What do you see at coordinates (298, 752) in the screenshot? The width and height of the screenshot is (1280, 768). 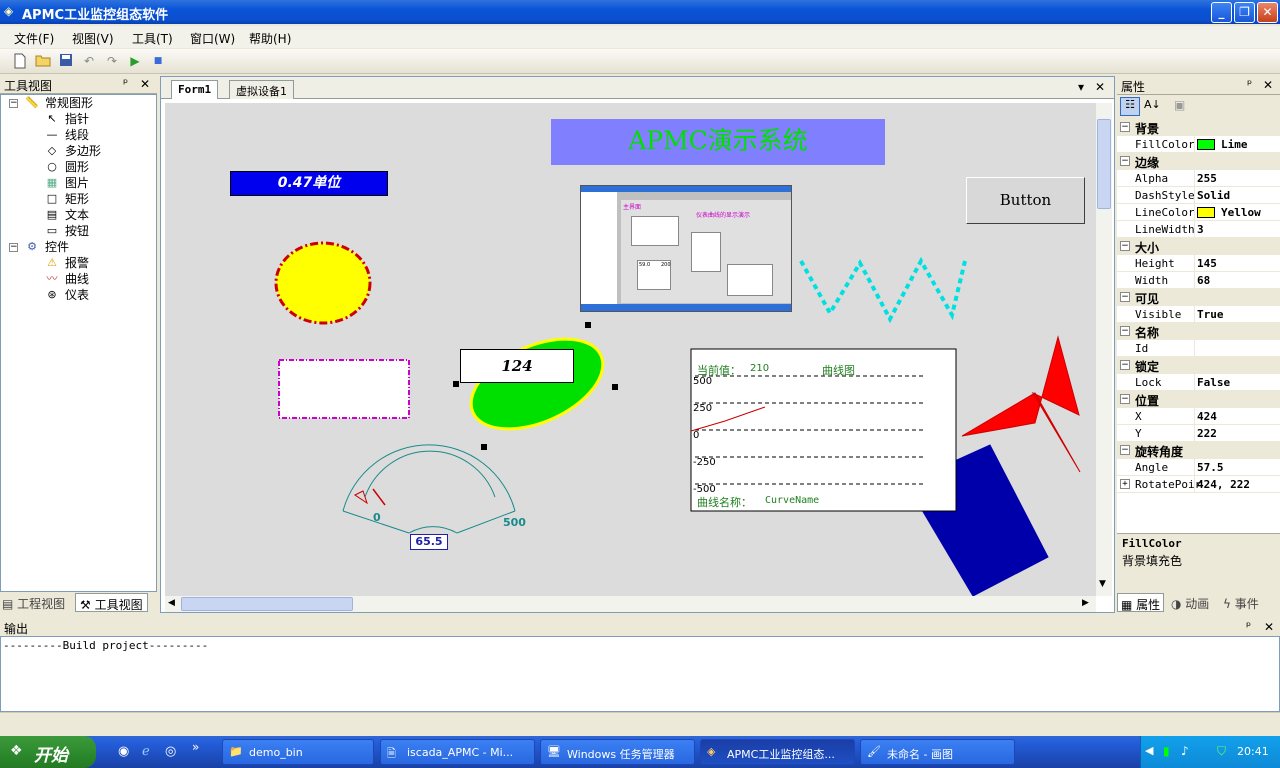 I see `task-demo-bin: 📁 demo_bin` at bounding box center [298, 752].